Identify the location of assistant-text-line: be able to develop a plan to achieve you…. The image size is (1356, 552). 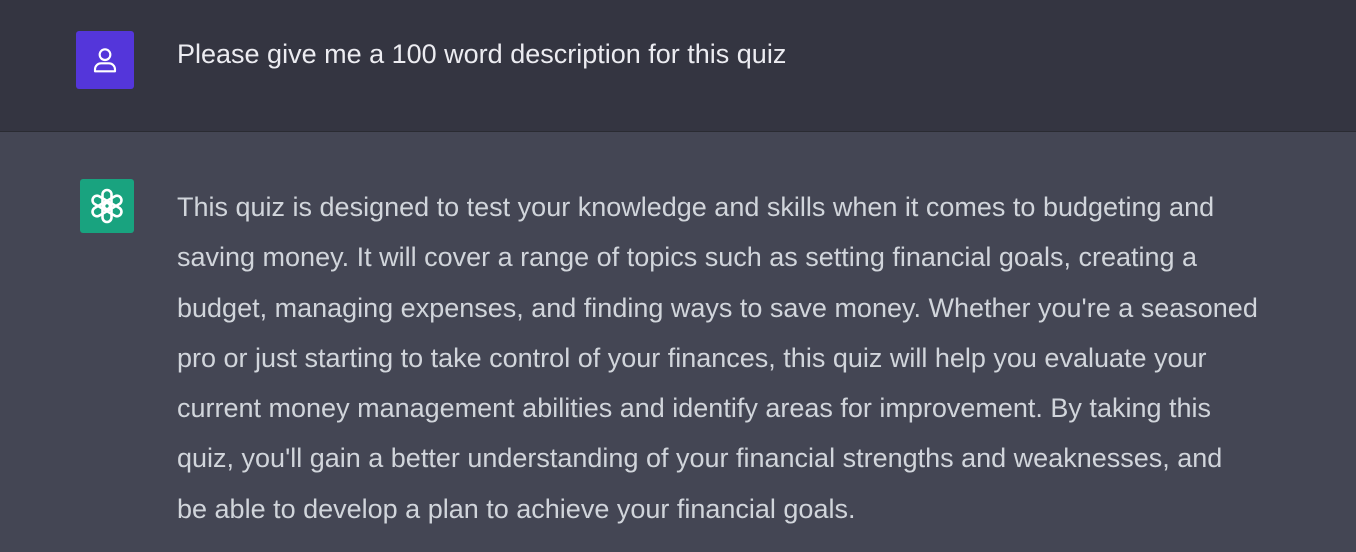
(516, 508).